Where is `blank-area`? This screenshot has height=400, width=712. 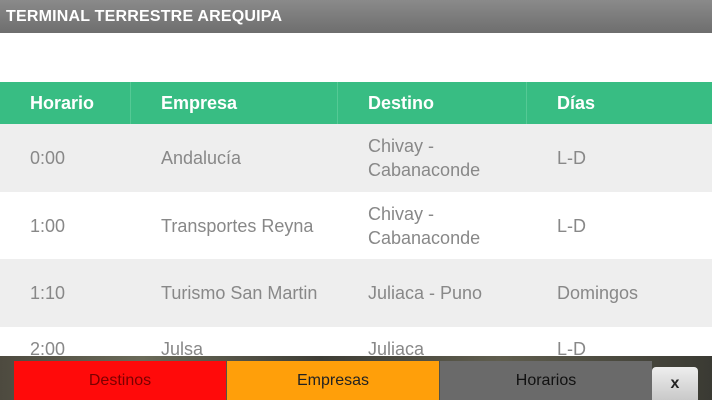 blank-area is located at coordinates (356, 57).